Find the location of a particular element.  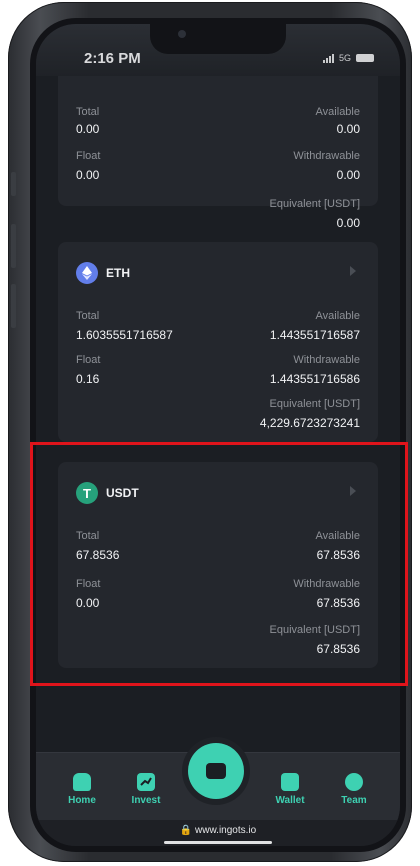

tether-icon: T is located at coordinates (87, 493).